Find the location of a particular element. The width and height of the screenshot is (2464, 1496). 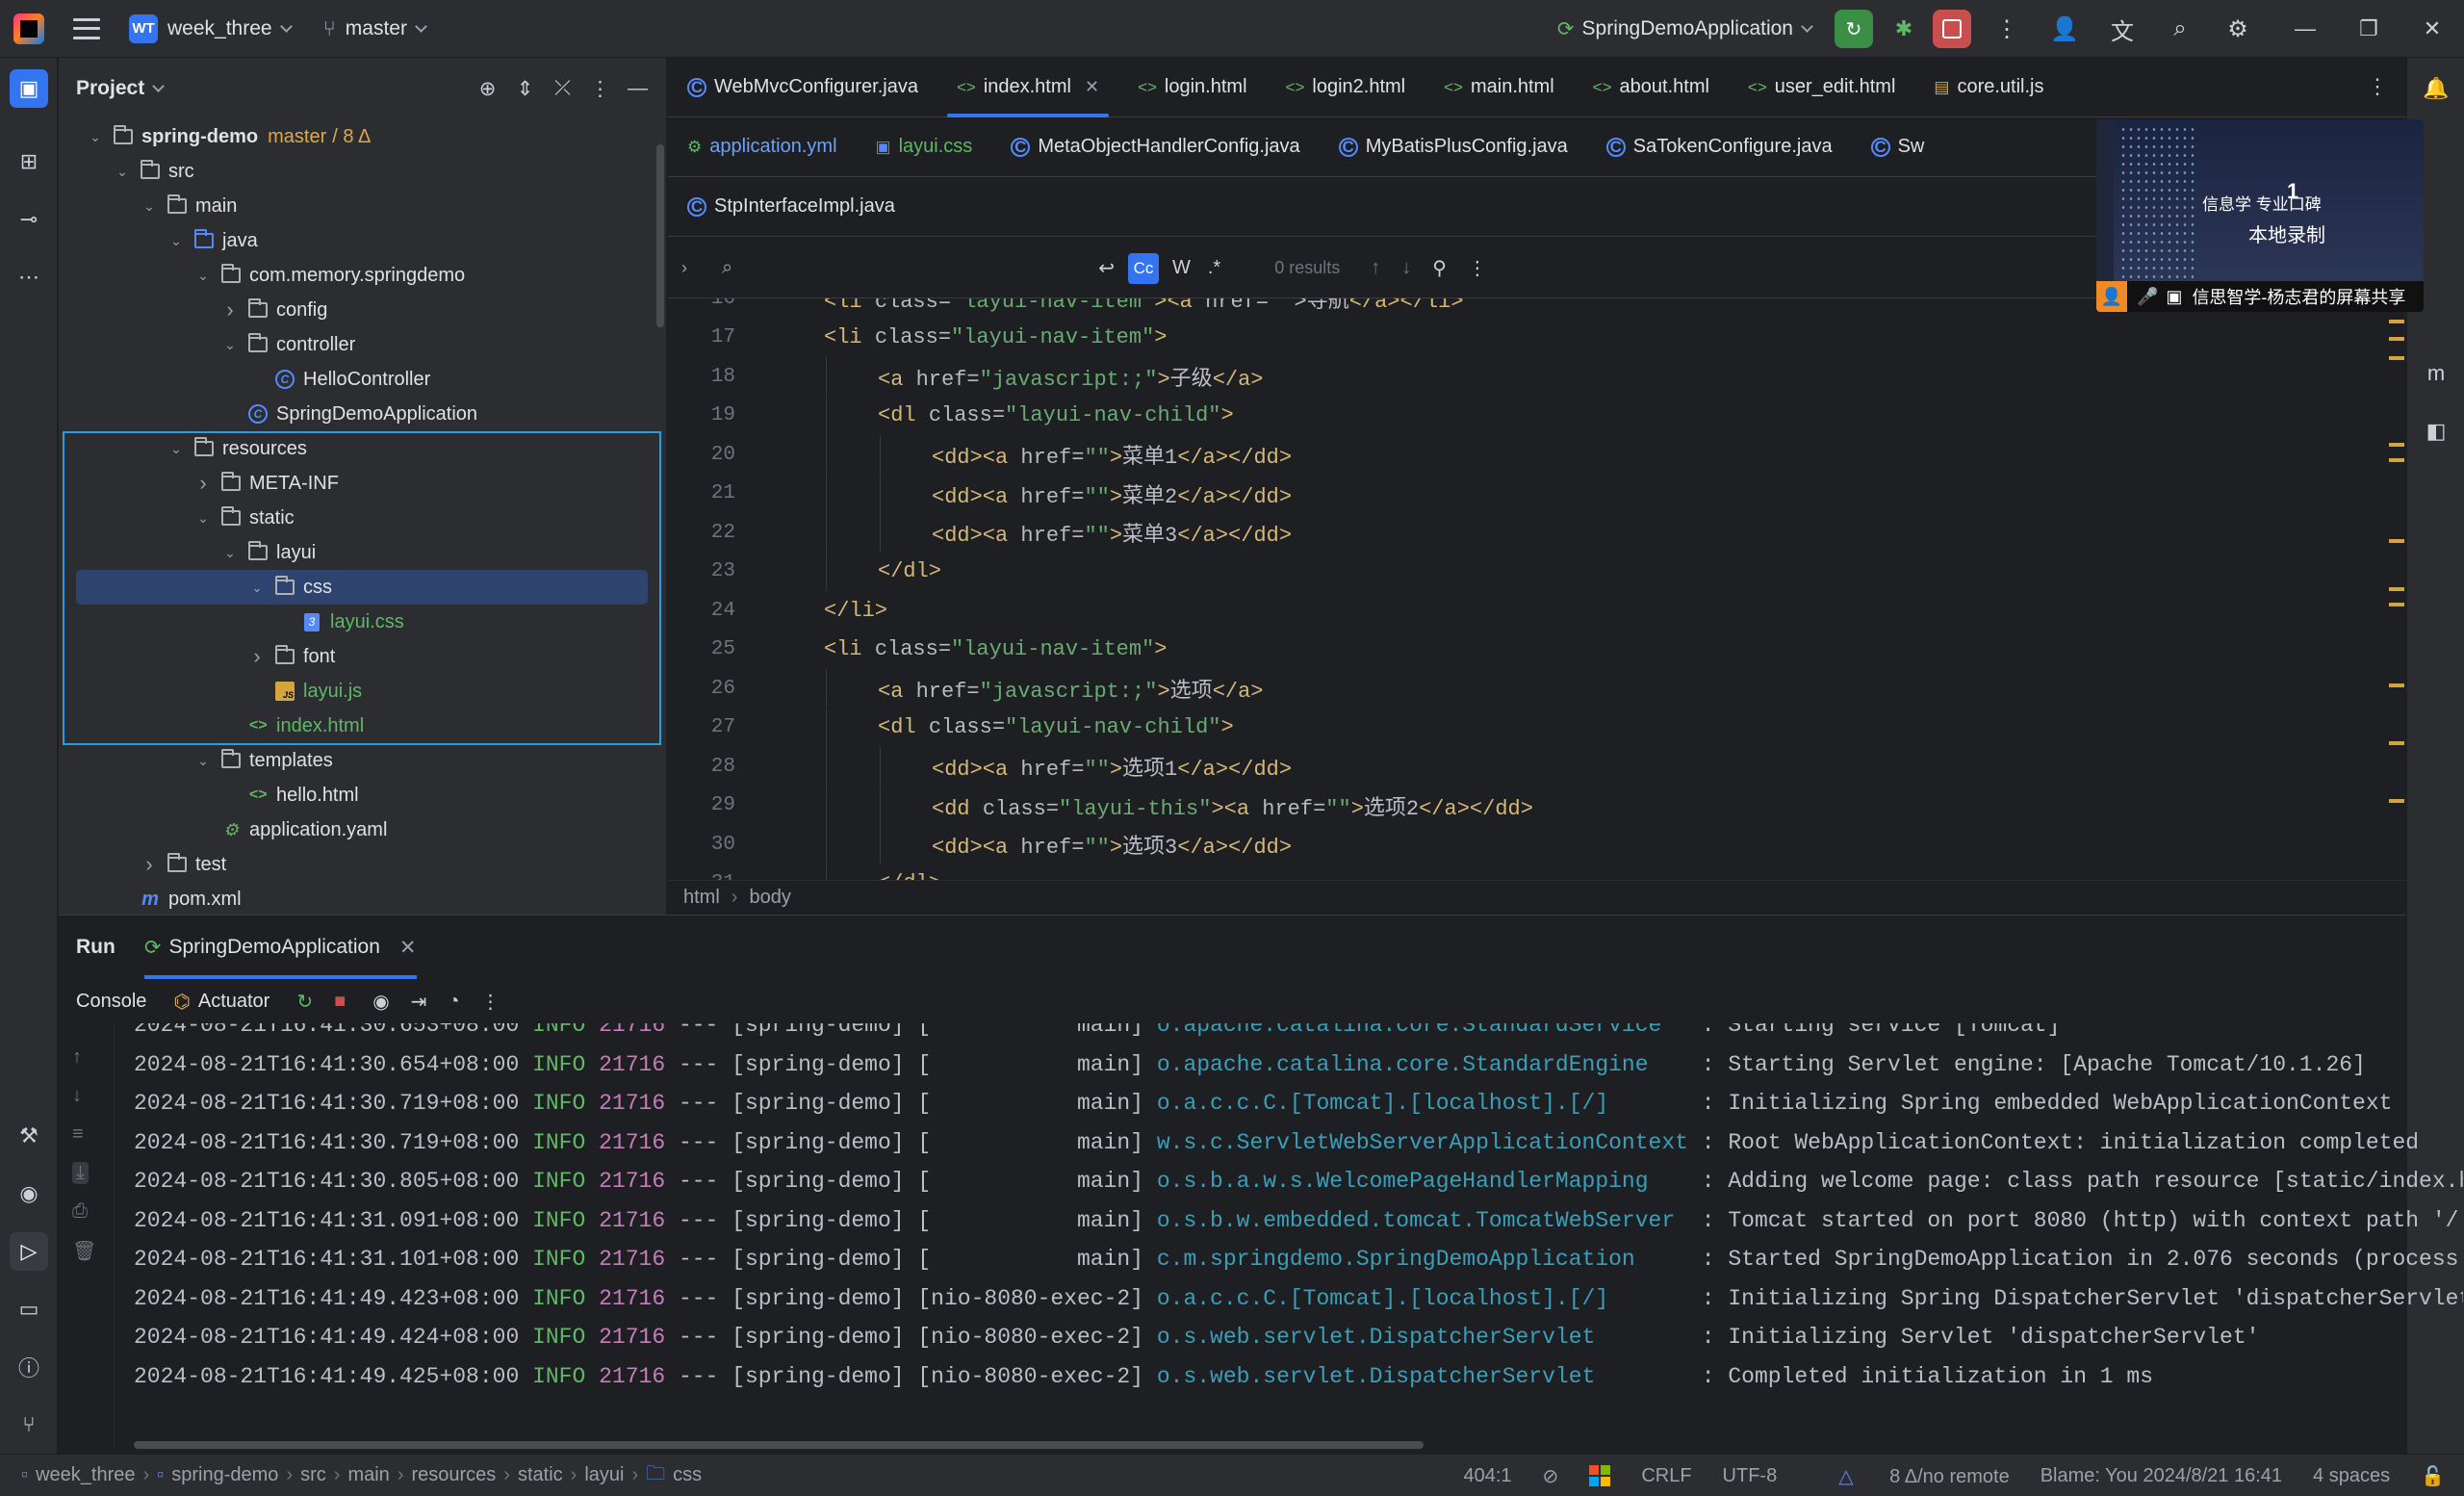

scroll-up-icon: ↑ is located at coordinates (77, 1057).